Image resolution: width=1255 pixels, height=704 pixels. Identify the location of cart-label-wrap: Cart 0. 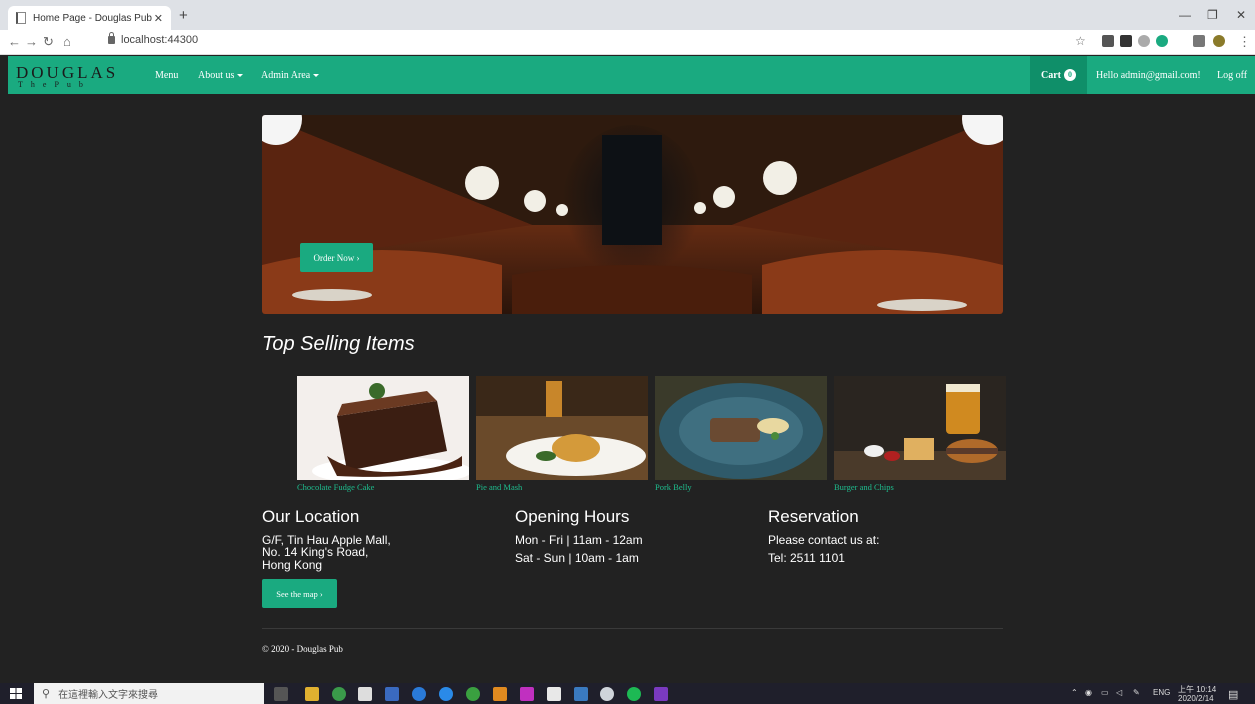
(1058, 75).